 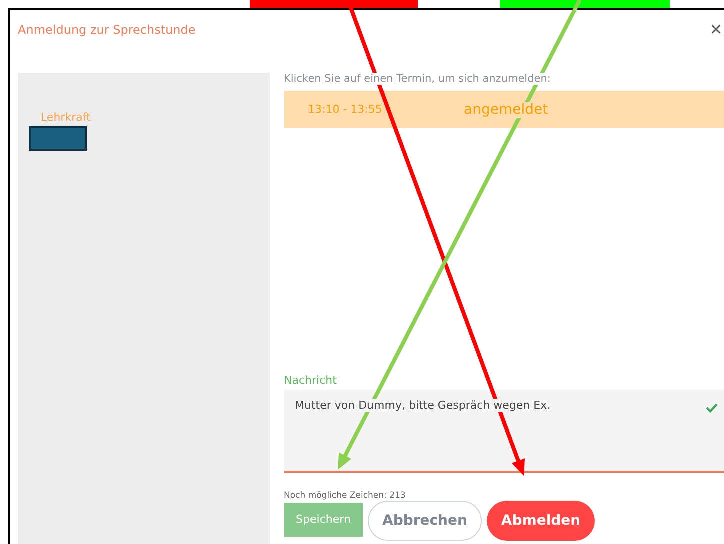 I want to click on sidebar-label: Lehrkraft, so click(x=66, y=117).